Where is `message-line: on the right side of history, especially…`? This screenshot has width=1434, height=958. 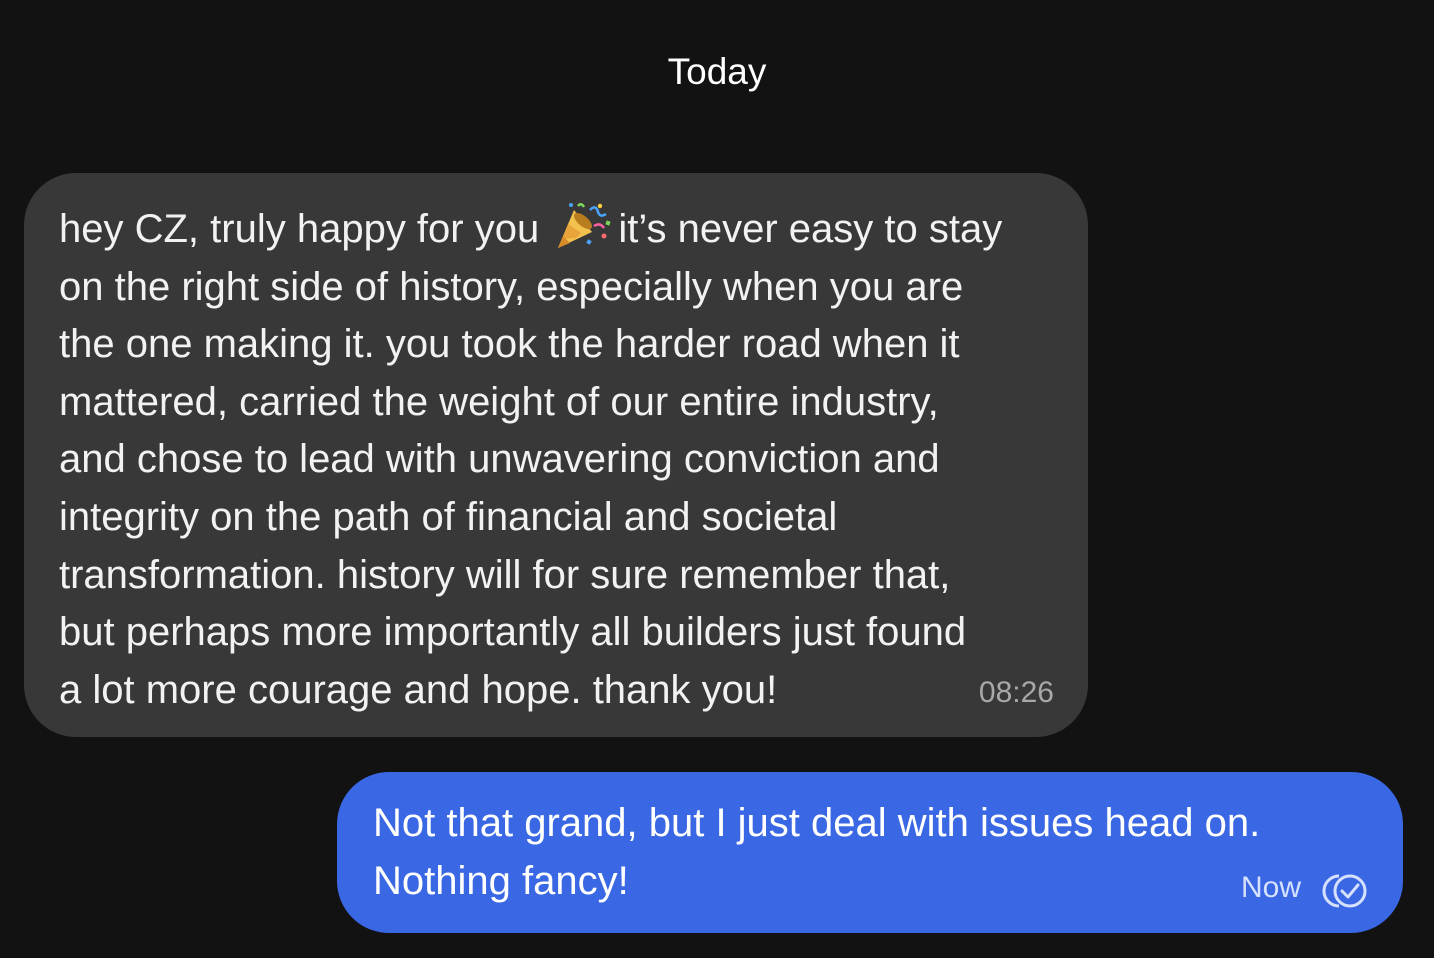
message-line: on the right side of history, especially… is located at coordinates (511, 286).